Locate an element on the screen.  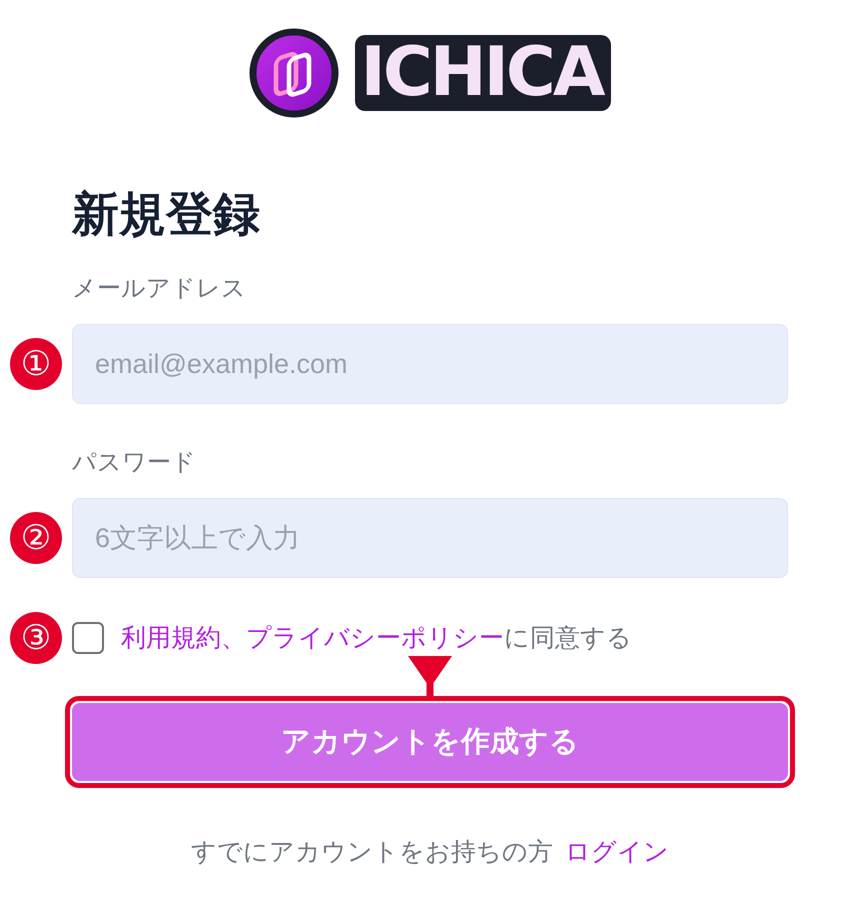
checkbox is located at coordinates (88, 638).